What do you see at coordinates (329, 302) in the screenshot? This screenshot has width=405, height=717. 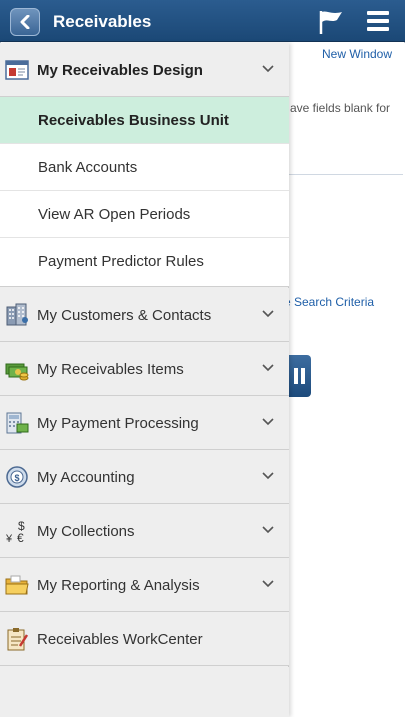 I see `search-criteria-link: e Search Criteria` at bounding box center [329, 302].